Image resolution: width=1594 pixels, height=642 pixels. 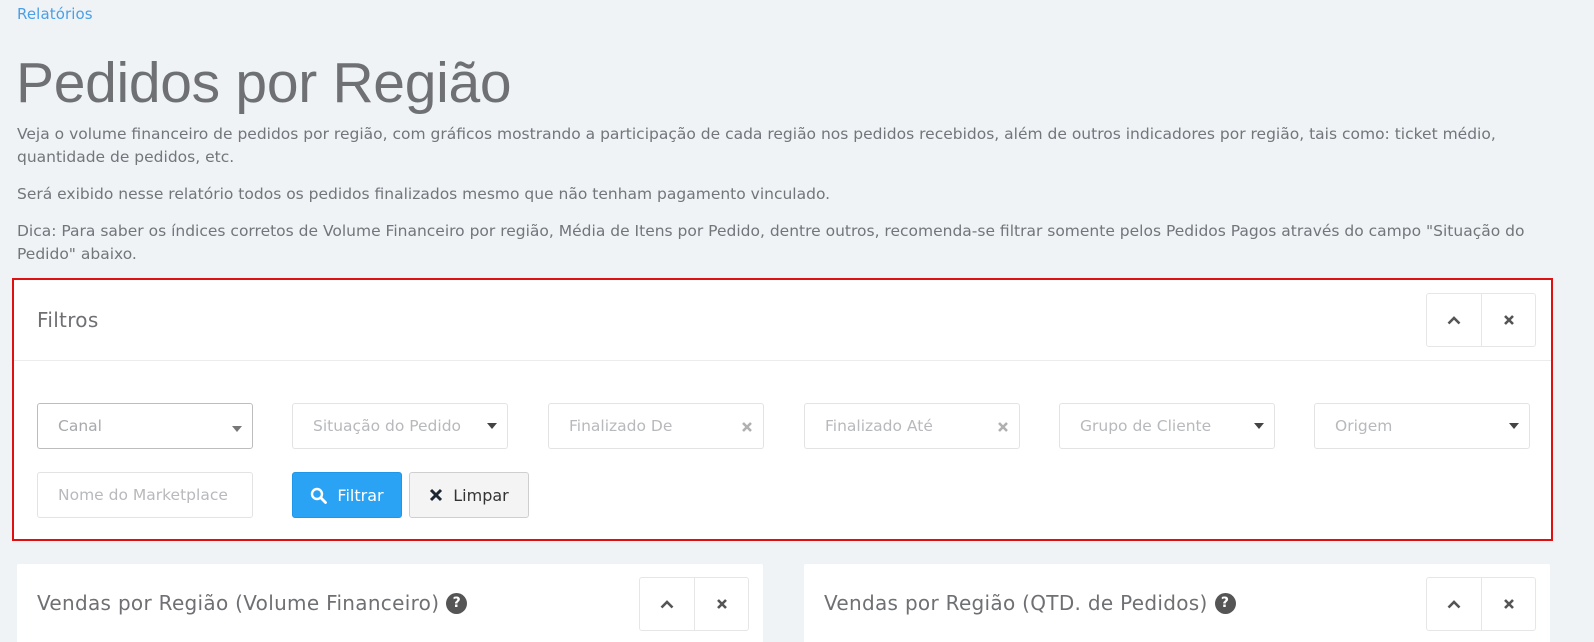 I want to click on situacao-pedido-label: Situação do Pedido, so click(x=387, y=426).